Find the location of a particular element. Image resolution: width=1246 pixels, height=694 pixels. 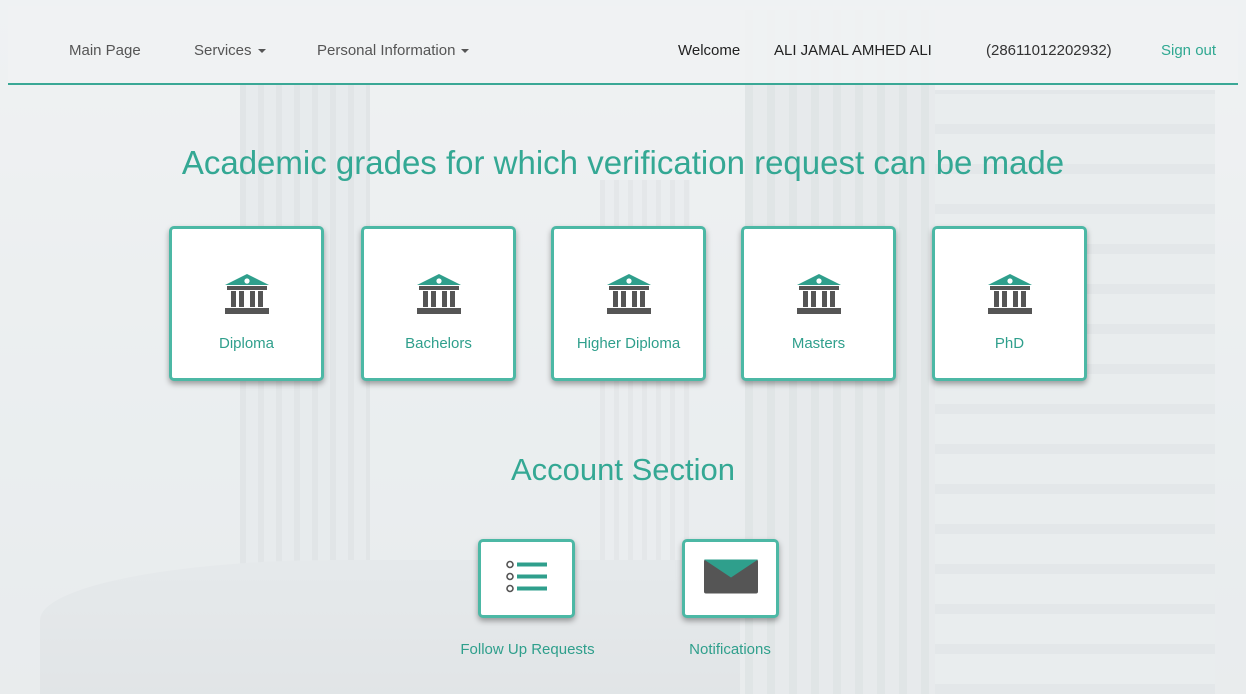

sign-out-link: Sign out is located at coordinates (1188, 50).